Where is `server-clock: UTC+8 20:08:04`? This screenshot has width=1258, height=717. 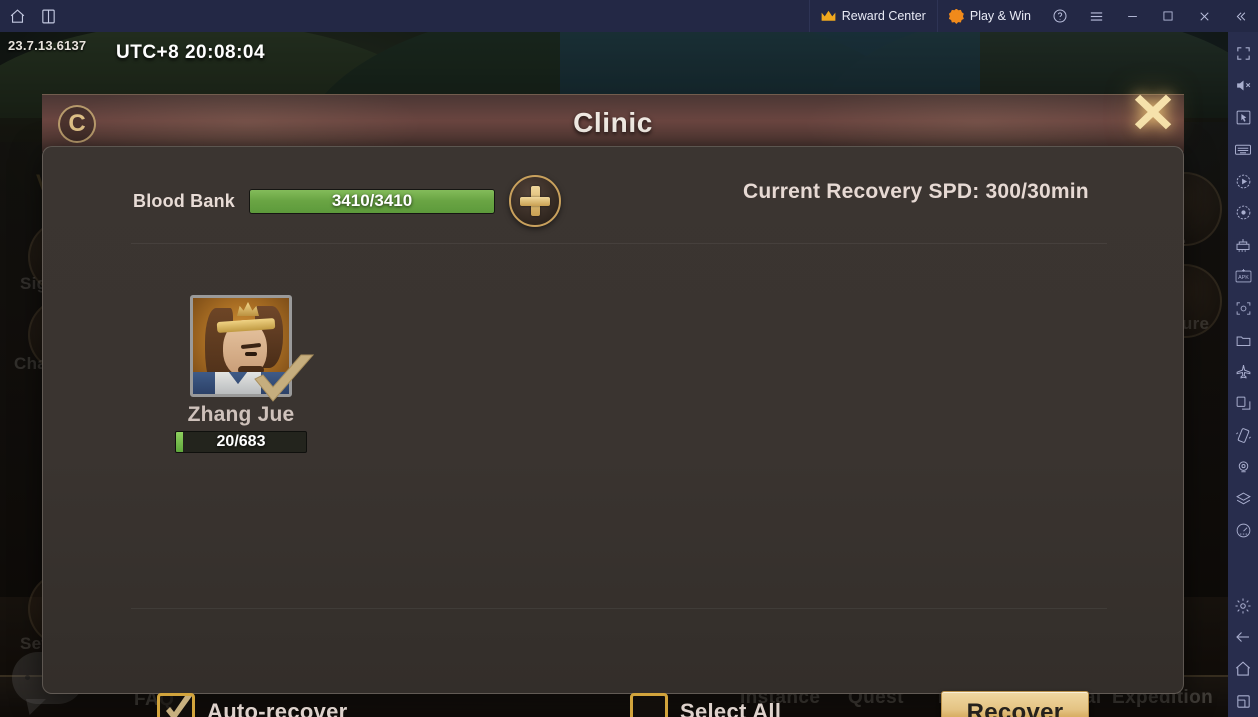
server-clock: UTC+8 20:08:04 is located at coordinates (191, 52).